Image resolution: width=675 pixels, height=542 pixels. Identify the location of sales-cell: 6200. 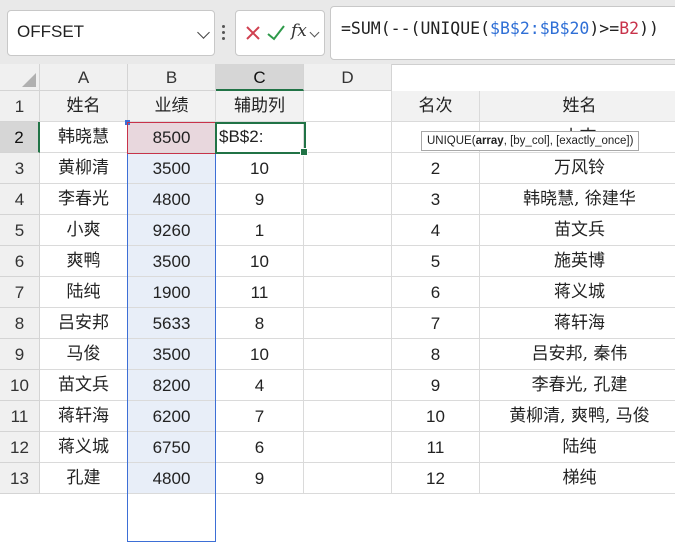
(172, 416).